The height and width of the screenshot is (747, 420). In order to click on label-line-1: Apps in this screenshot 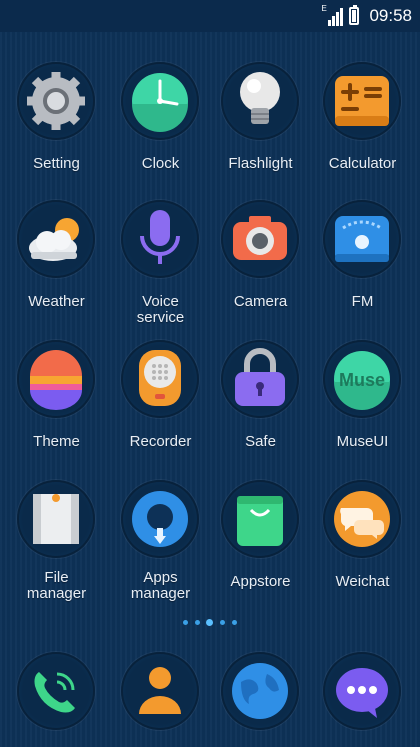, I will do `click(160, 577)`.